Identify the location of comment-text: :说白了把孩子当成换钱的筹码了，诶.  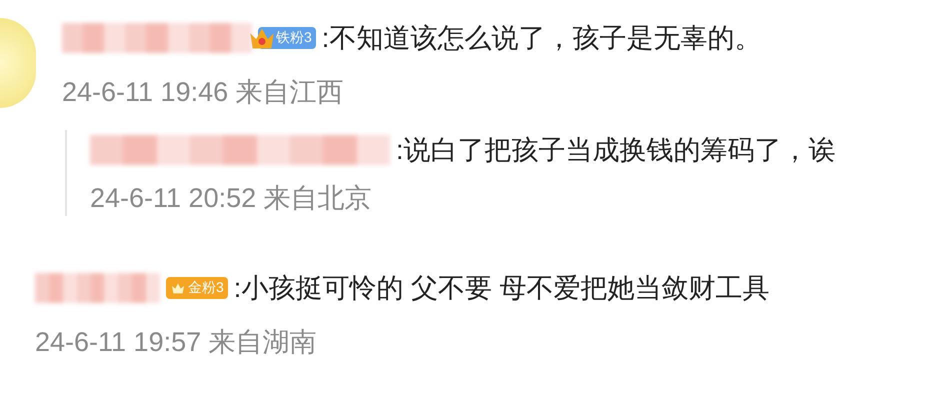
(616, 150).